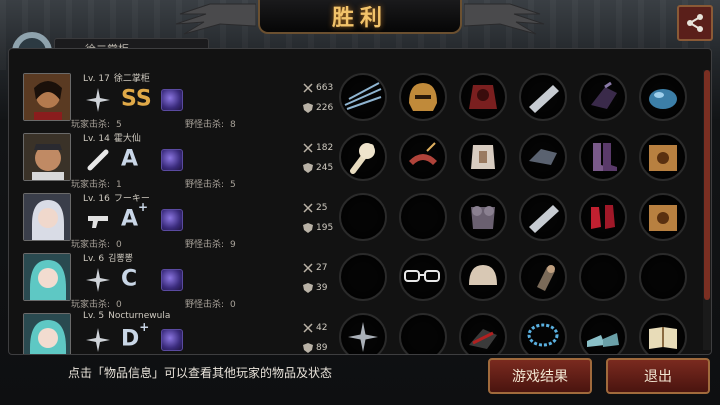 The width and height of the screenshot is (720, 405). What do you see at coordinates (135, 216) in the screenshot?
I see `grade-badge: A+` at bounding box center [135, 216].